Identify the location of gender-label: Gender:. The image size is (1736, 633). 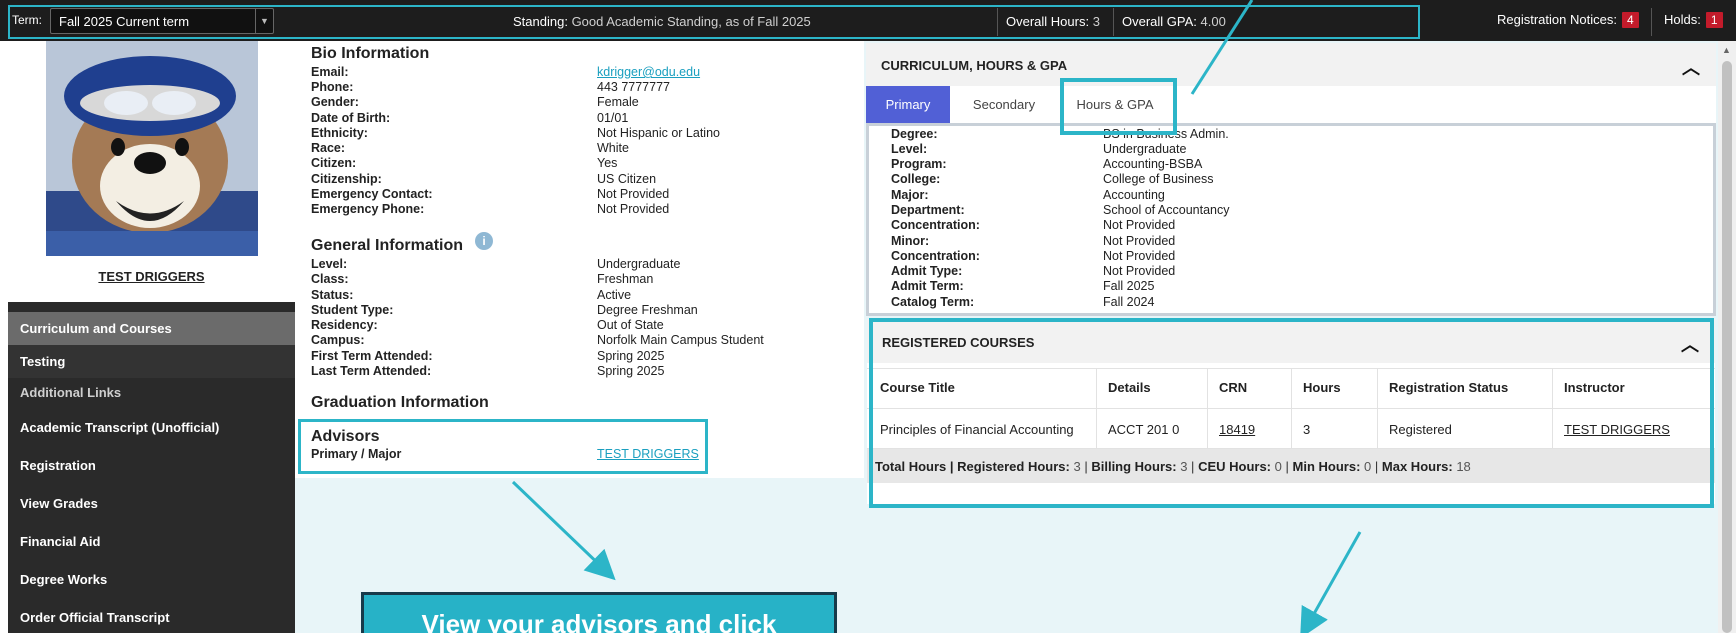
(335, 102).